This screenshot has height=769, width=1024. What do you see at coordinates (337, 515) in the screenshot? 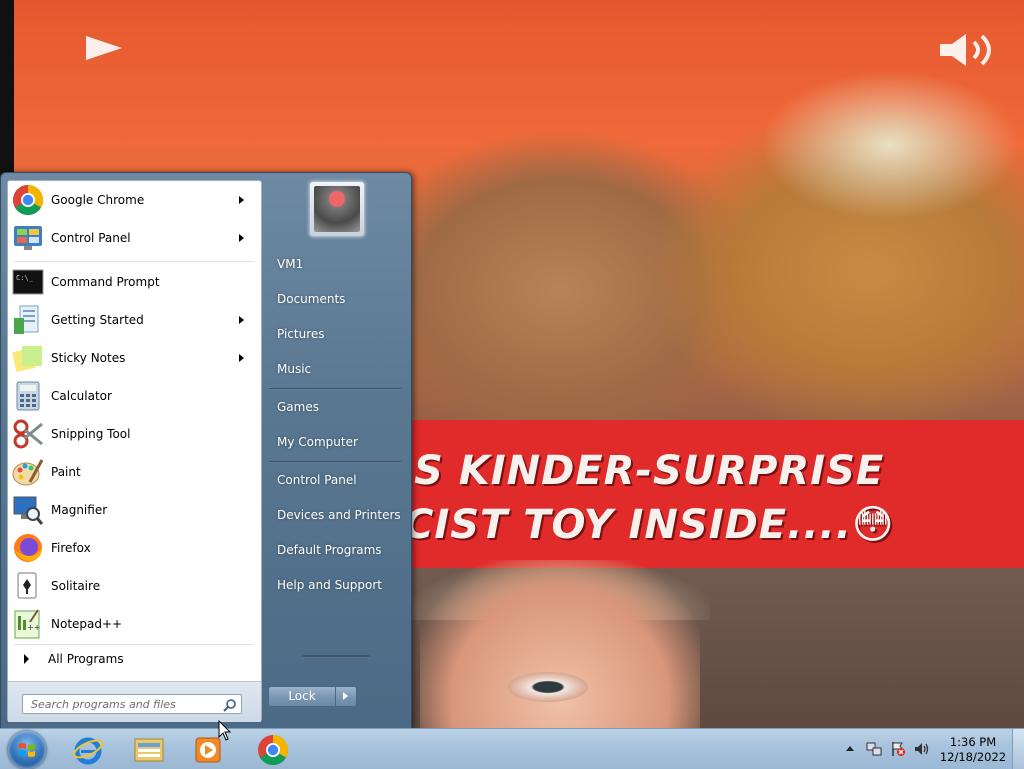
I see `right-item-devices-and-printers: Devices and Printers` at bounding box center [337, 515].